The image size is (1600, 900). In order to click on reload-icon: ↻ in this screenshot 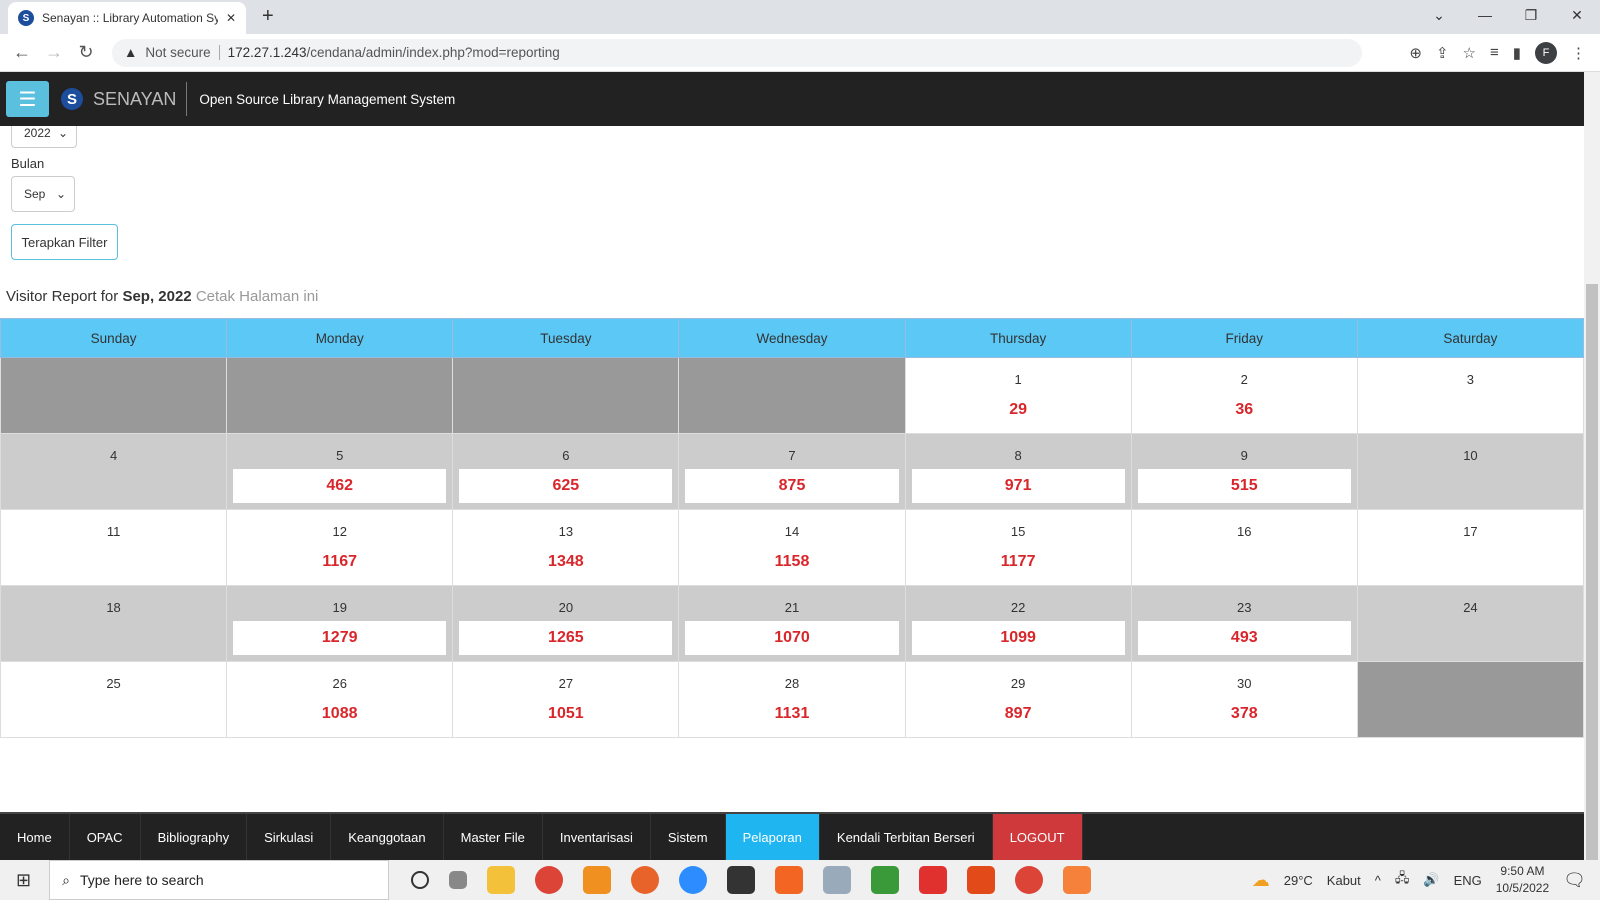, I will do `click(86, 52)`.